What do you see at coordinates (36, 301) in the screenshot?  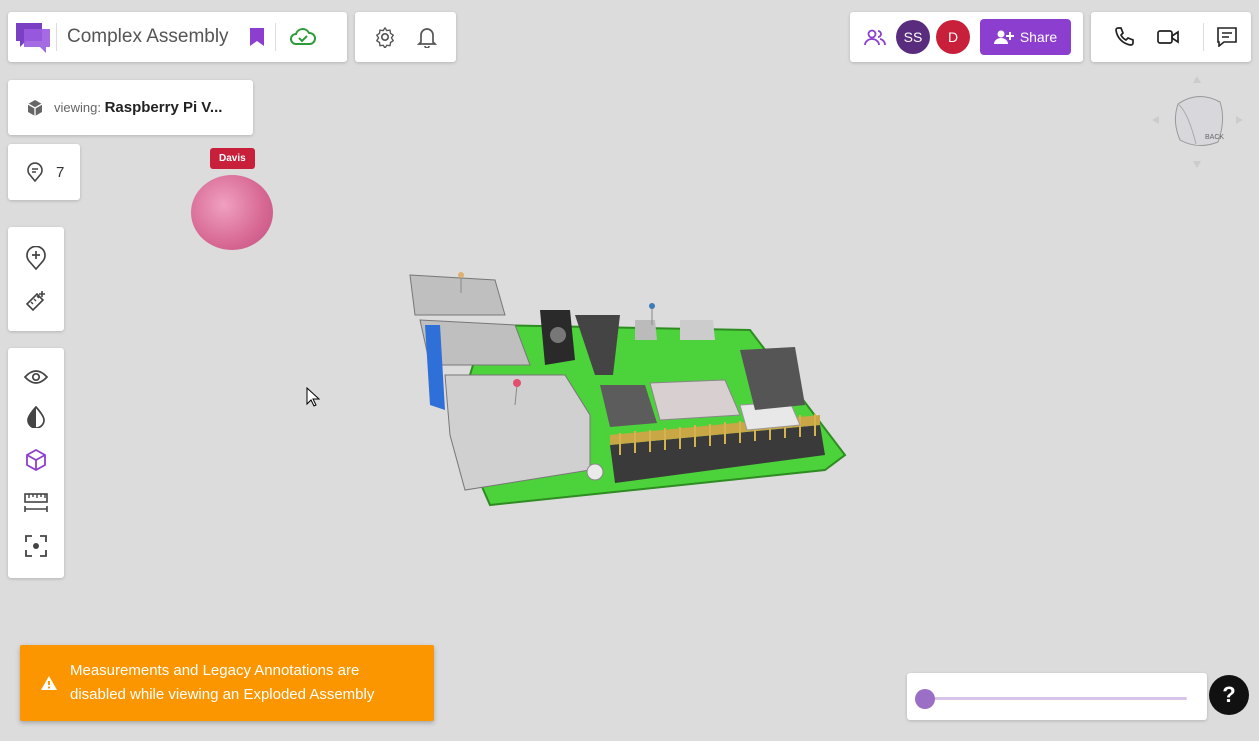 I see `ruler-add-icon` at bounding box center [36, 301].